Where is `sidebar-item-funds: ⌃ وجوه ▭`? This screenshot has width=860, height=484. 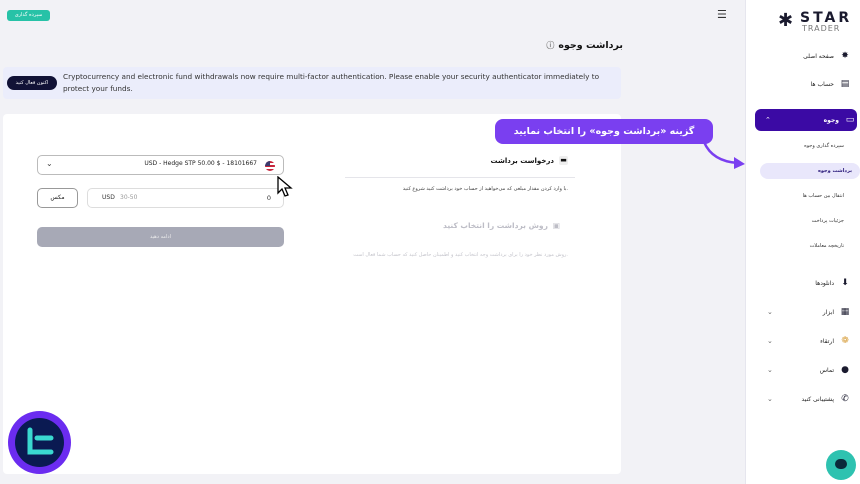
sidebar-item-funds: ⌃ وجوه ▭ is located at coordinates (806, 120).